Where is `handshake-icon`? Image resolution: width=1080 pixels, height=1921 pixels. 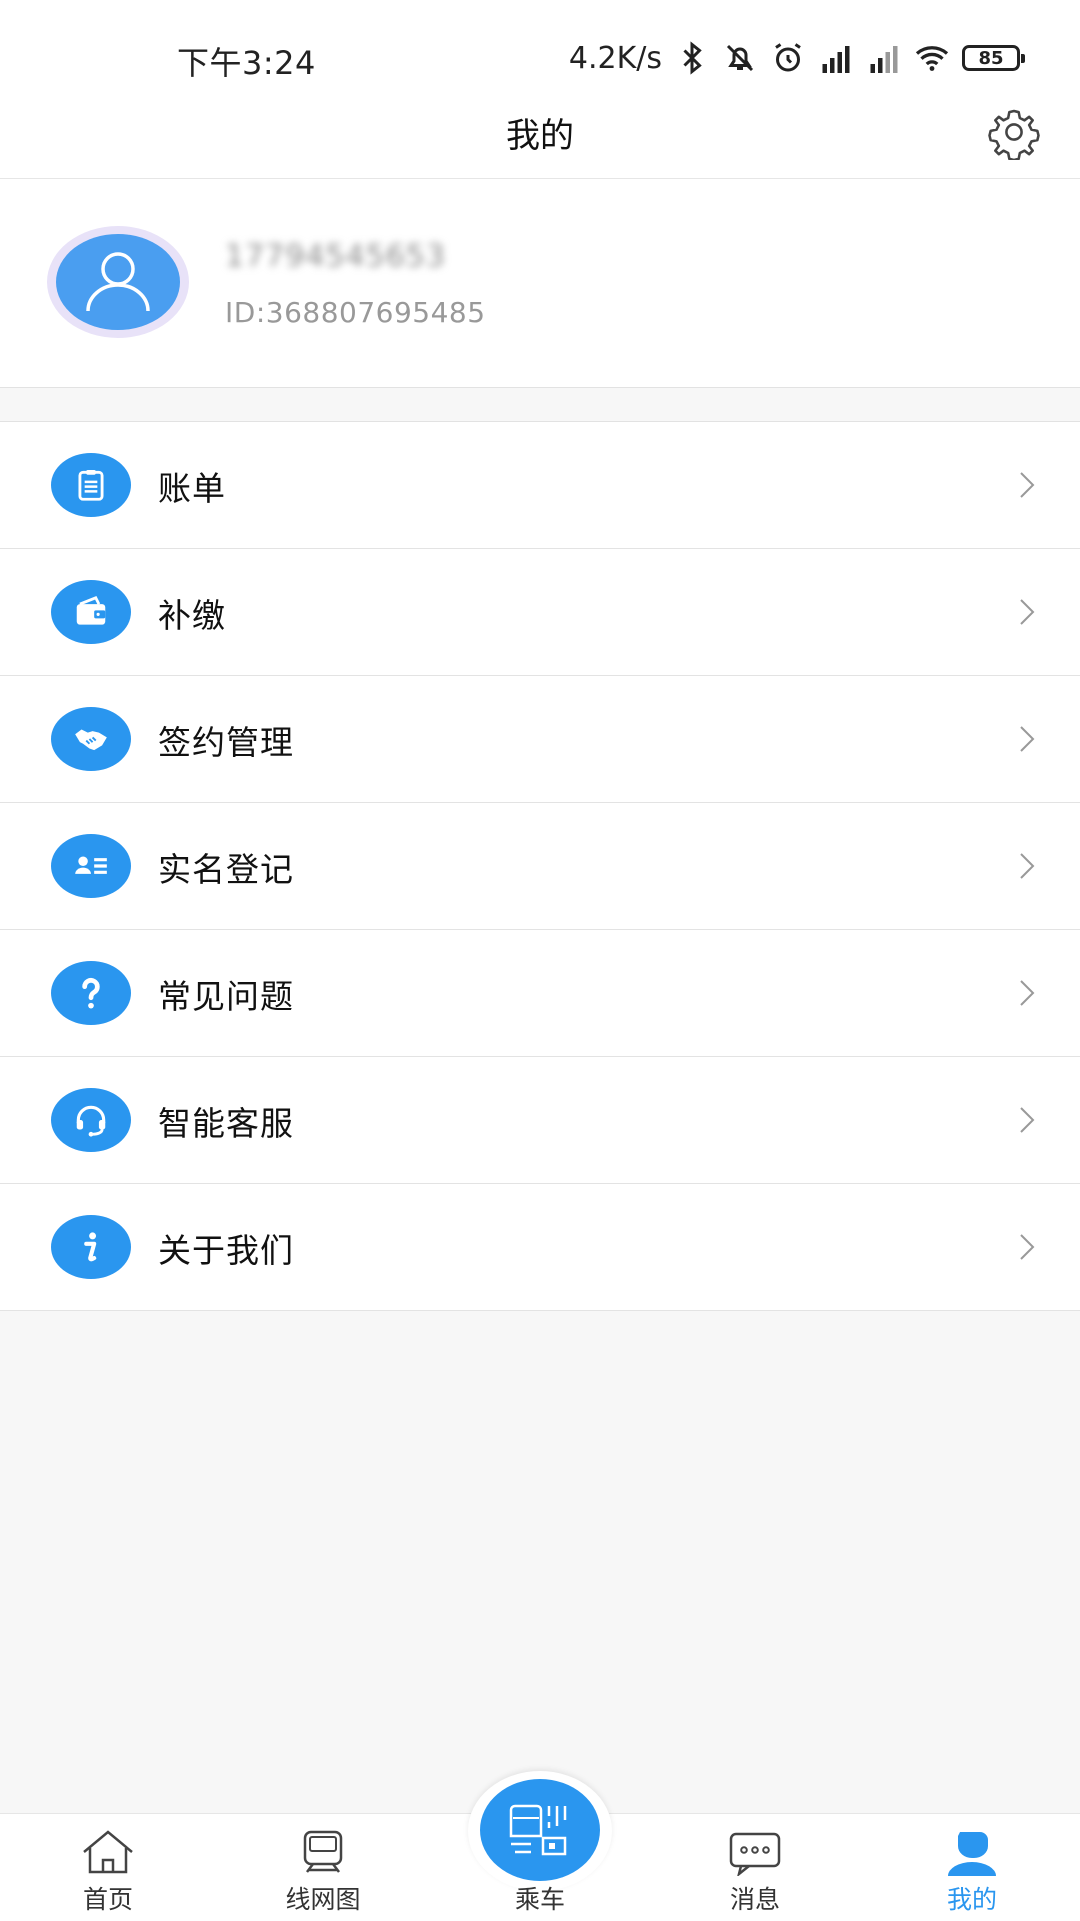
handshake-icon is located at coordinates (91, 739).